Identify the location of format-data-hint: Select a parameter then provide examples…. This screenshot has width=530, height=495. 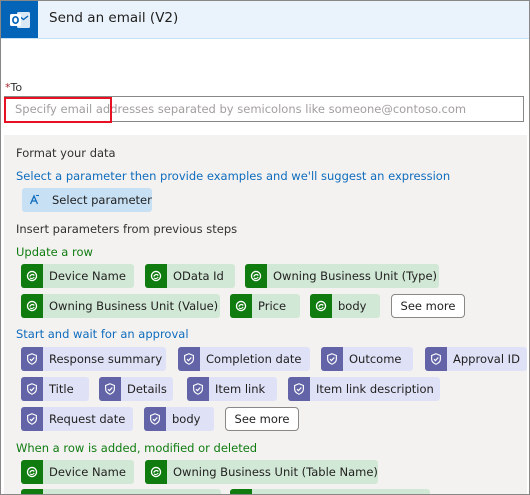
(233, 176).